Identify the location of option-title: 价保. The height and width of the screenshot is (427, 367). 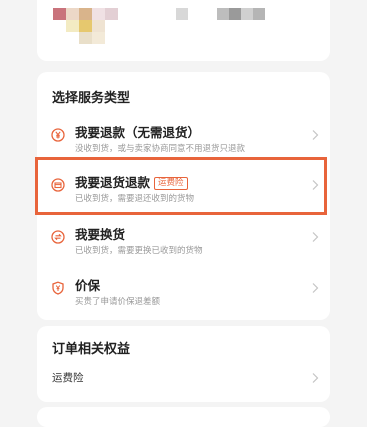
(88, 285).